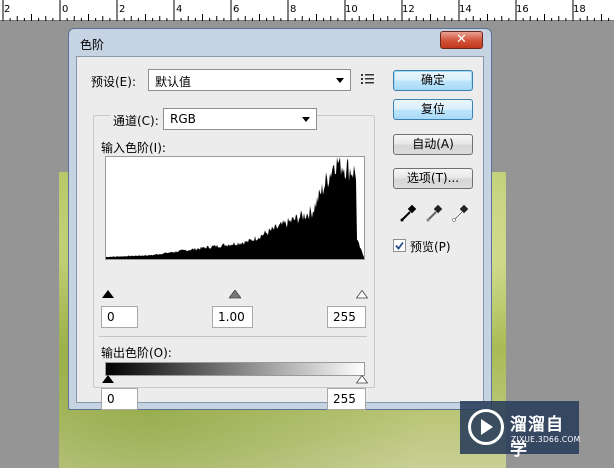 This screenshot has width=614, height=468. Describe the element at coordinates (136, 353) in the screenshot. I see `output-levels-label: 输出色阶(O):` at that location.